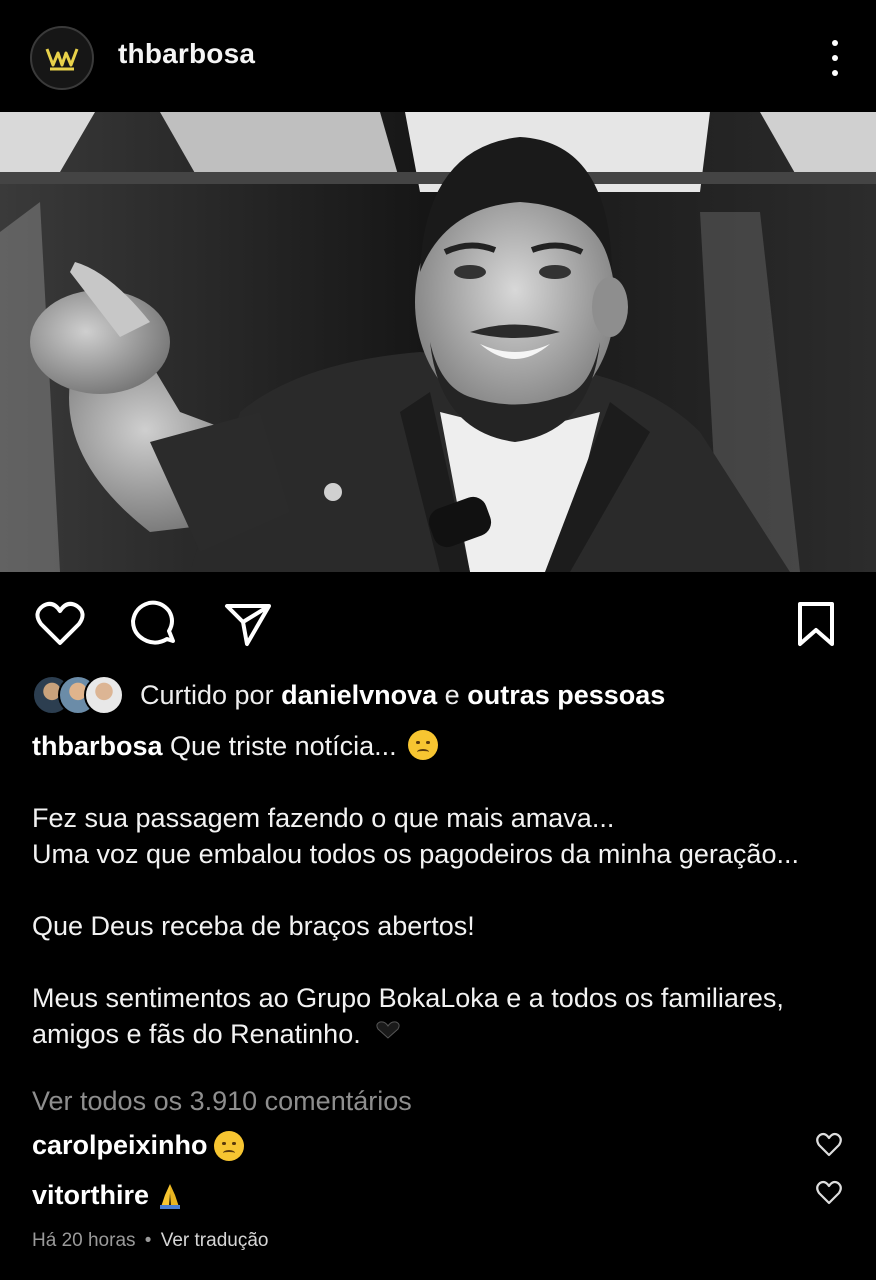 The height and width of the screenshot is (1280, 876). What do you see at coordinates (359, 695) in the screenshot?
I see `liker-username: danielvnova` at bounding box center [359, 695].